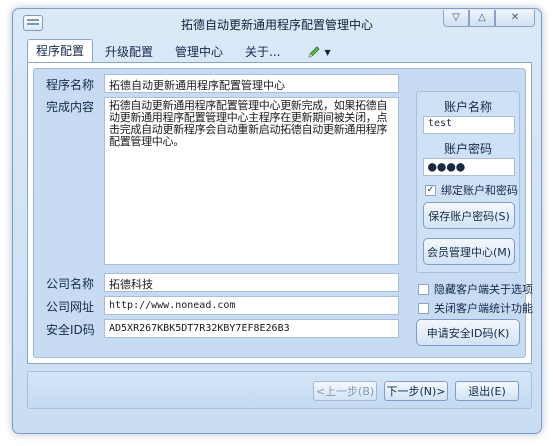  Describe the element at coordinates (60, 50) in the screenshot. I see `tab-program-config: 程序配置` at that location.